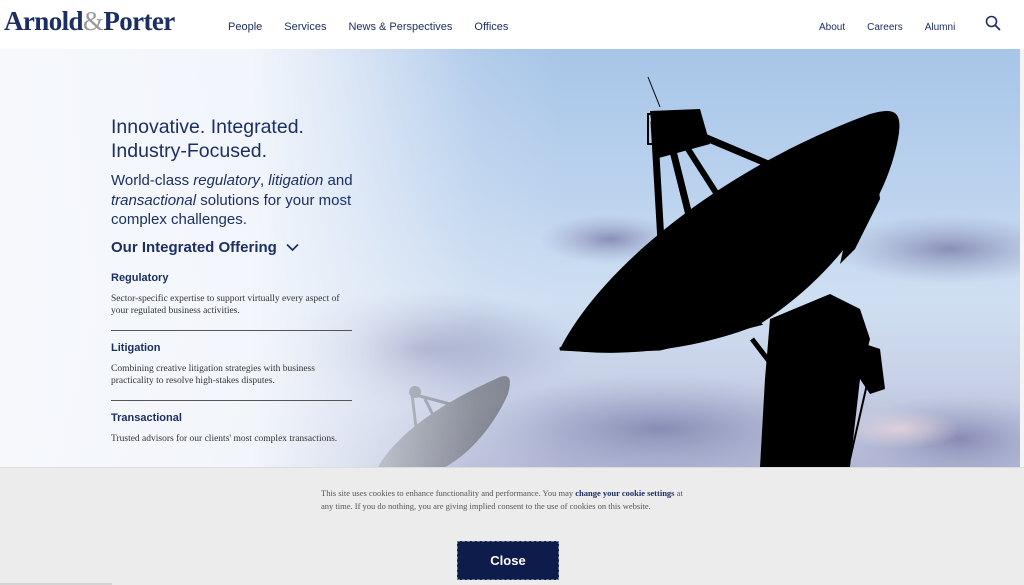  I want to click on search-icon, so click(993, 23).